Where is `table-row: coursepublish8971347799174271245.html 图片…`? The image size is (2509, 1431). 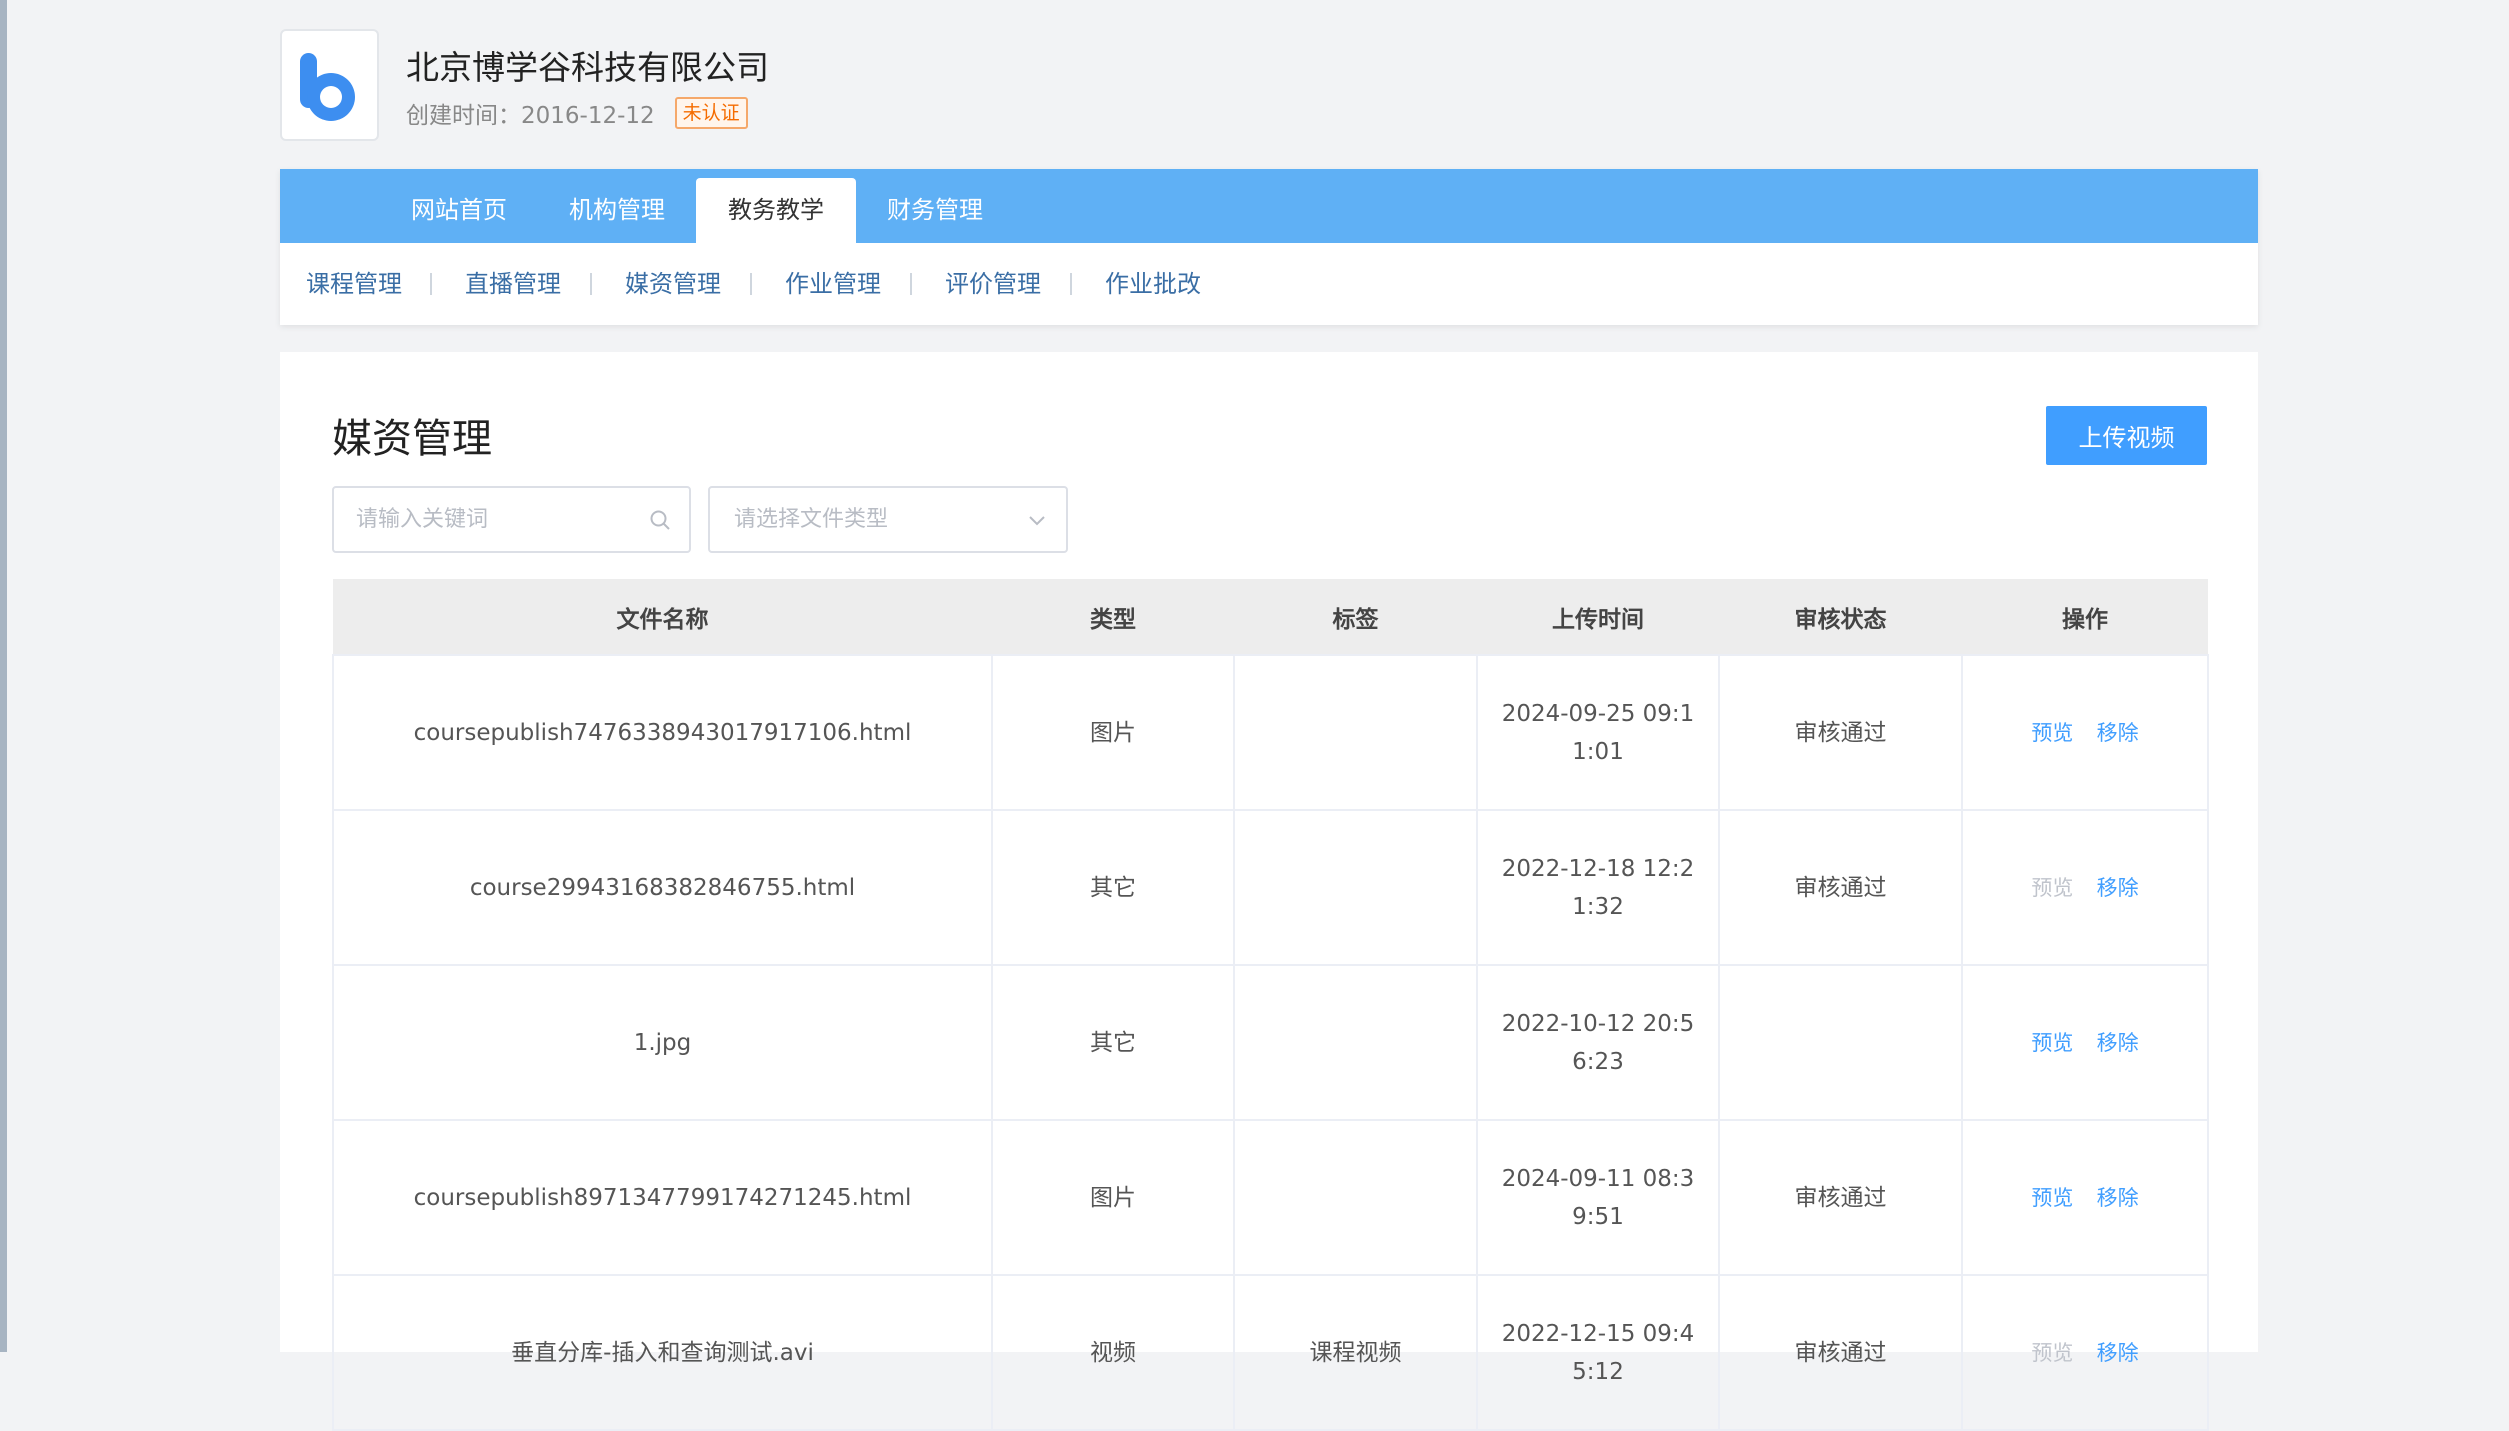
table-row: coursepublish8971347799174271245.html 图片… is located at coordinates (1270, 1197).